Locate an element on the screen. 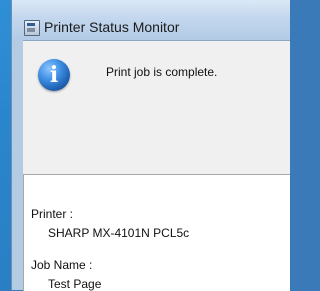  status-message: Print job is complete. is located at coordinates (162, 72).